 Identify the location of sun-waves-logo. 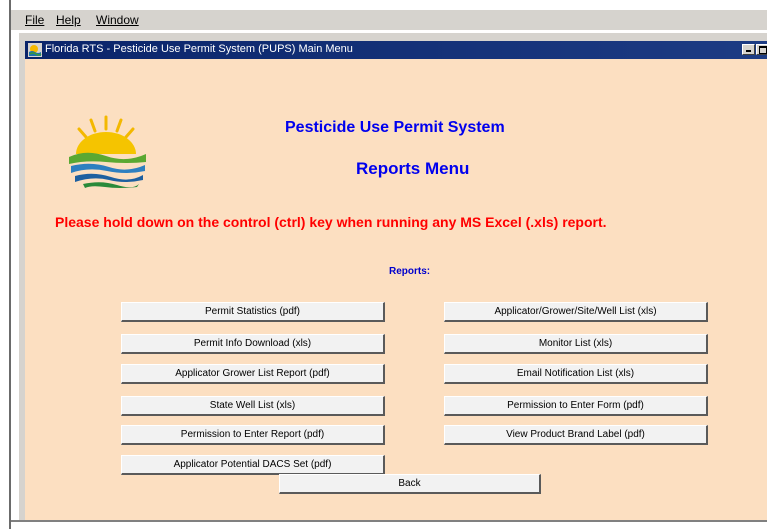
(107, 151).